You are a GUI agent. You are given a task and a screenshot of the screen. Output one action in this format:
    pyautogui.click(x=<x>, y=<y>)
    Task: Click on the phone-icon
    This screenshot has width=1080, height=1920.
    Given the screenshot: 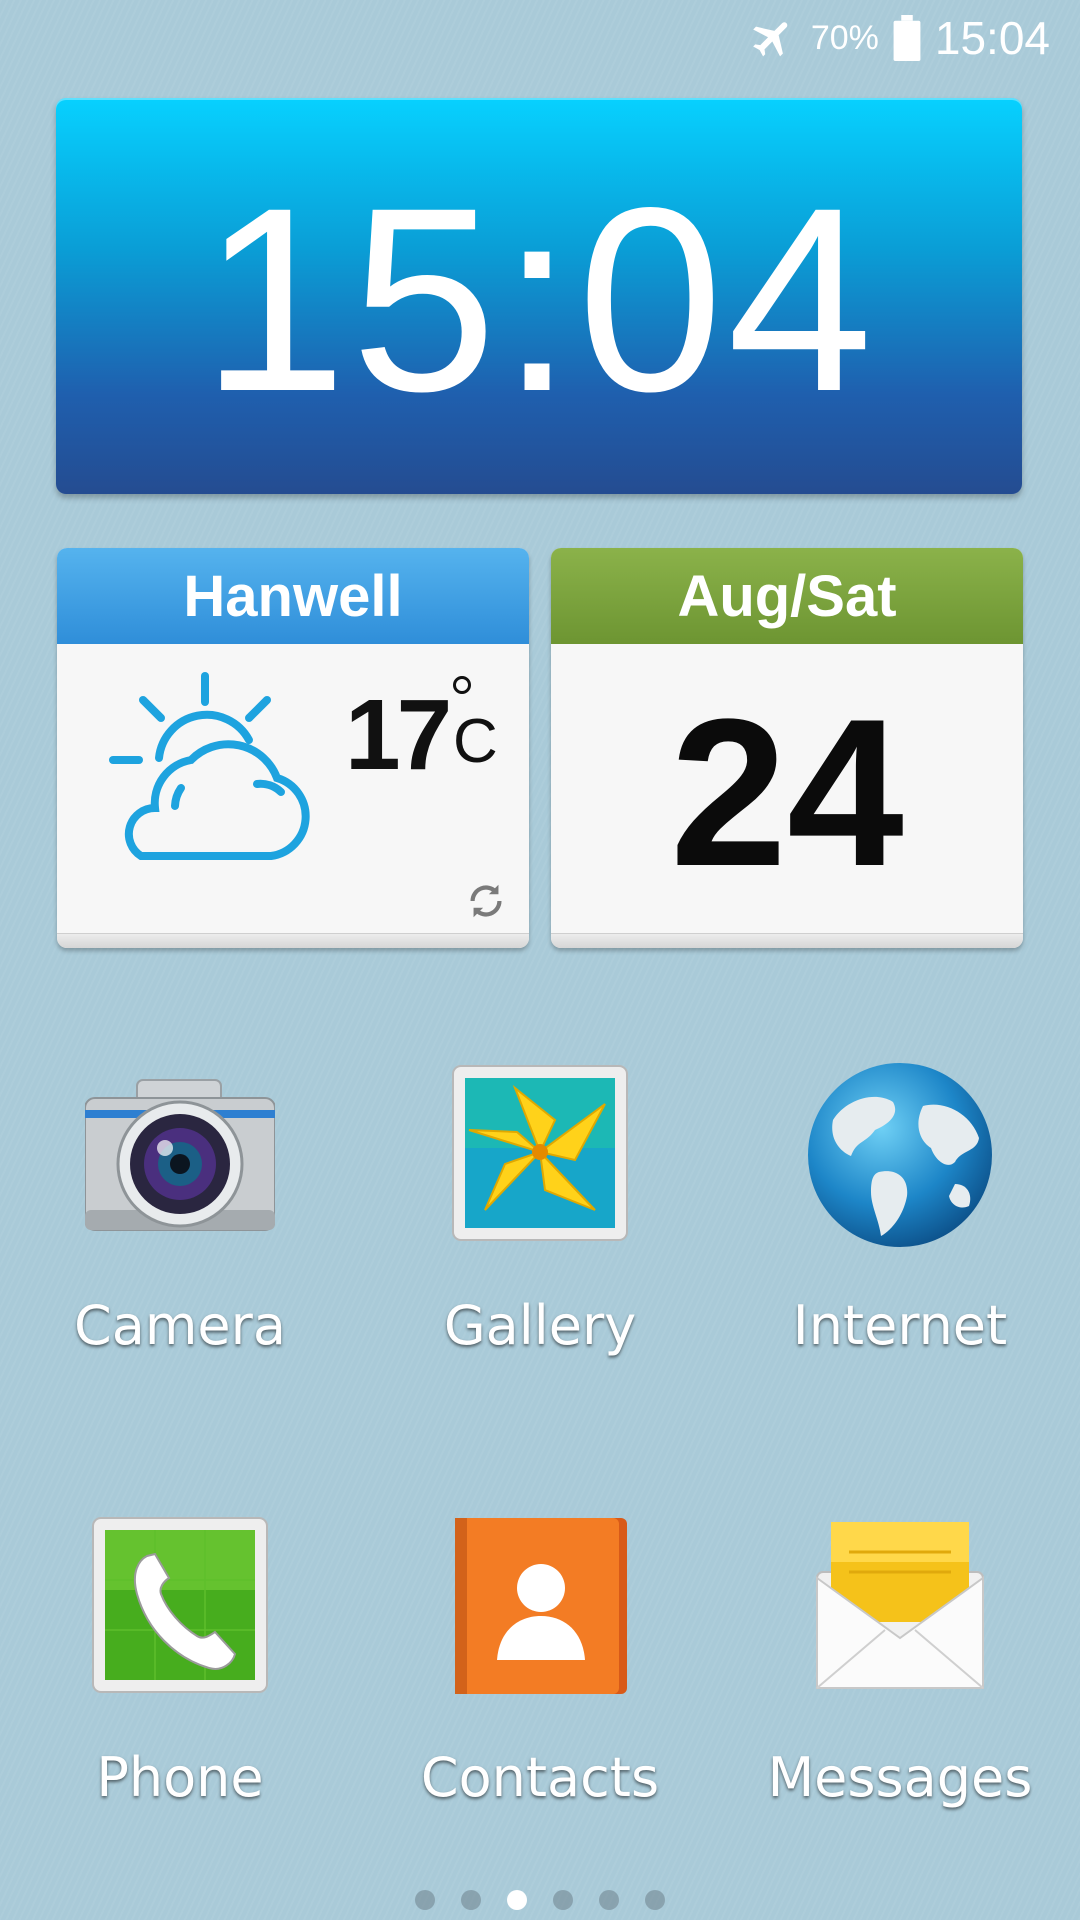 What is the action you would take?
    pyautogui.click(x=180, y=1605)
    